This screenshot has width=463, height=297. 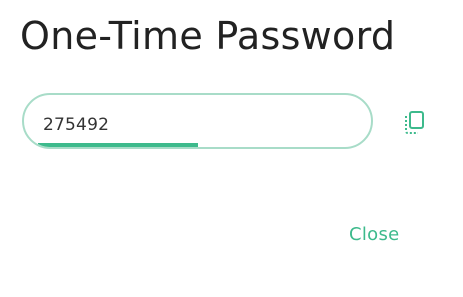 I want to click on otp-expiry-progress, so click(x=197, y=145).